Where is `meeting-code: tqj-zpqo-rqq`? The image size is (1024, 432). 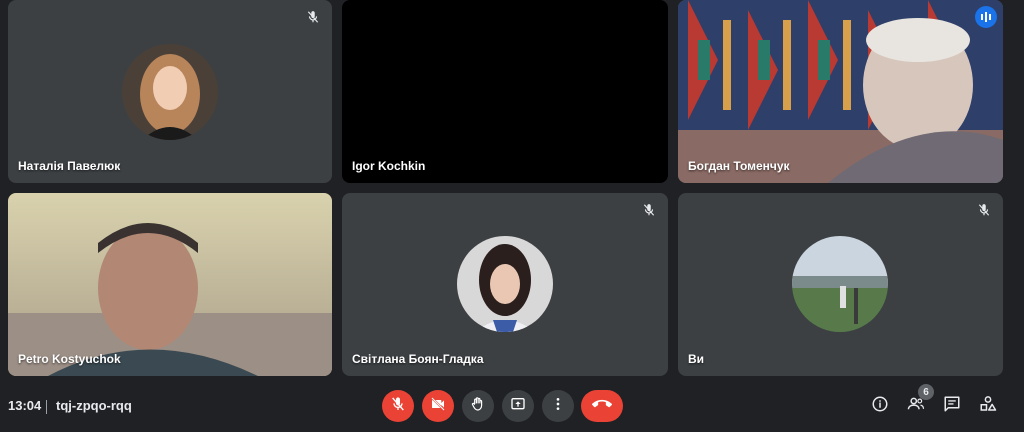 meeting-code: tqj-zpqo-rqq is located at coordinates (94, 405).